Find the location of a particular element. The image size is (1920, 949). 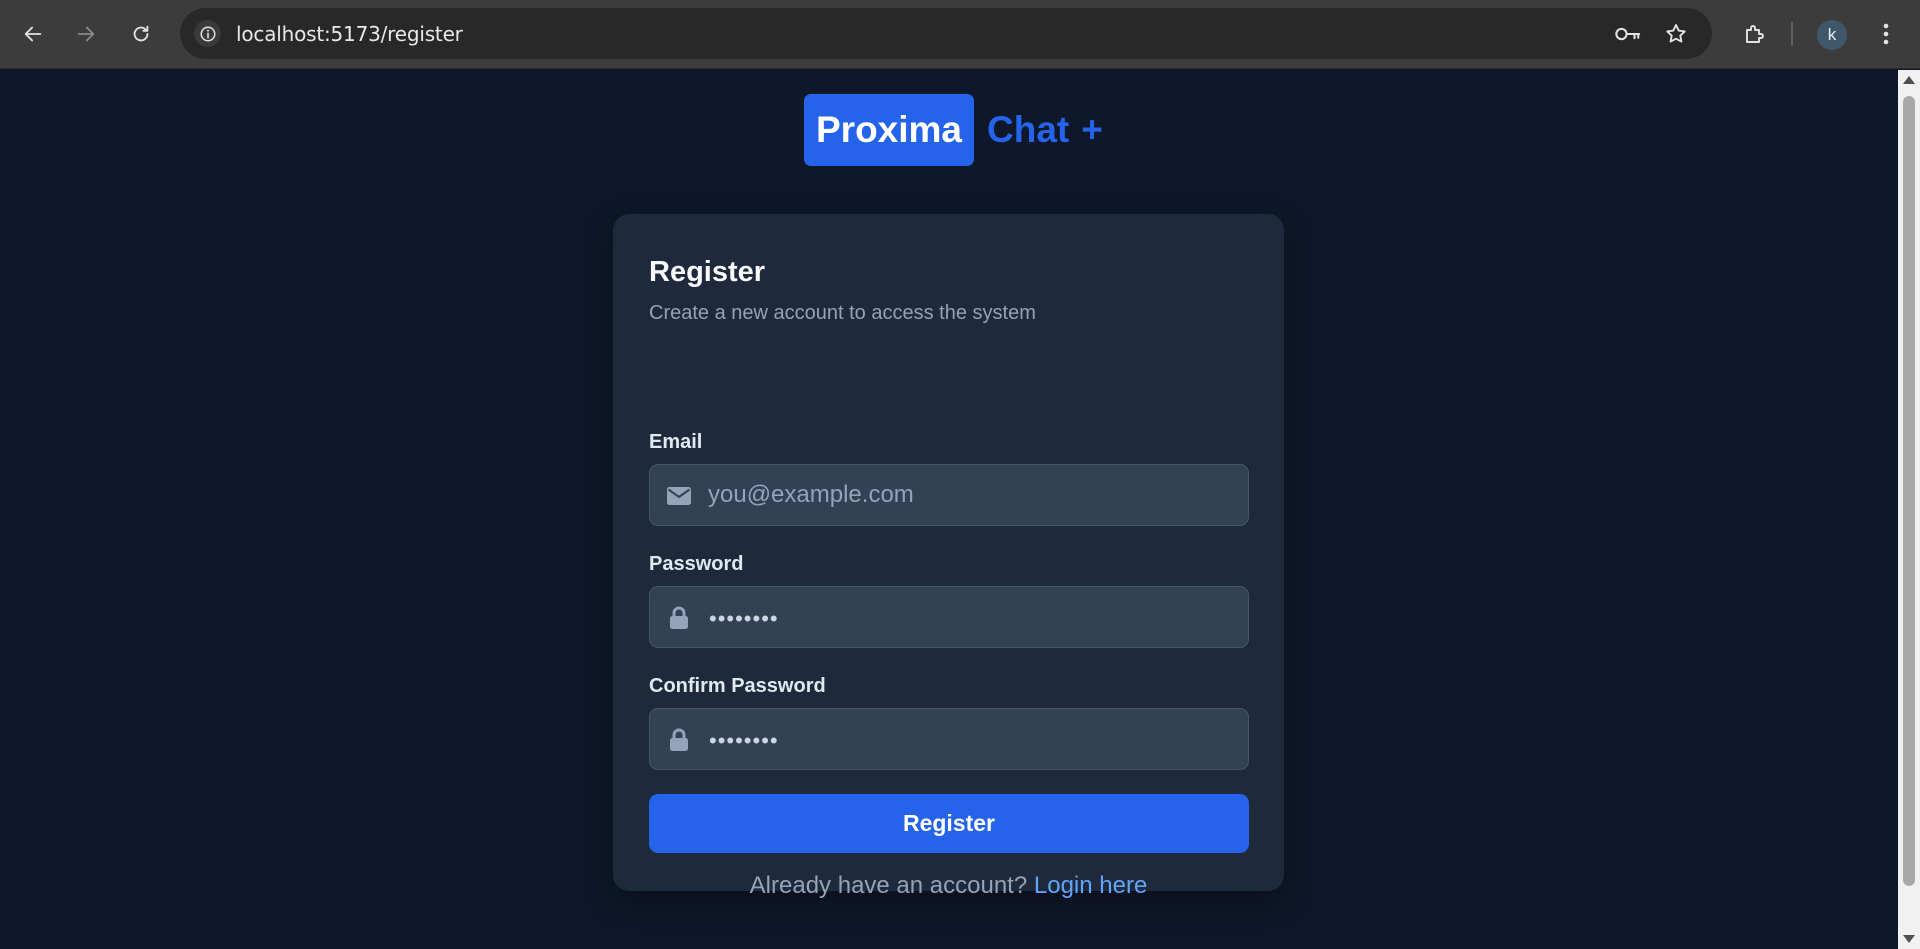

url-host: localhost:5173 is located at coordinates (308, 34).